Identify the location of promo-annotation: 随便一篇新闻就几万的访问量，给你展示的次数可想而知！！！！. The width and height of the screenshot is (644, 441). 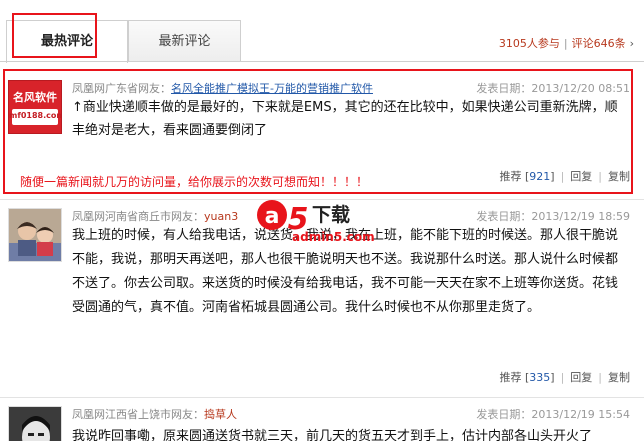
(194, 182).